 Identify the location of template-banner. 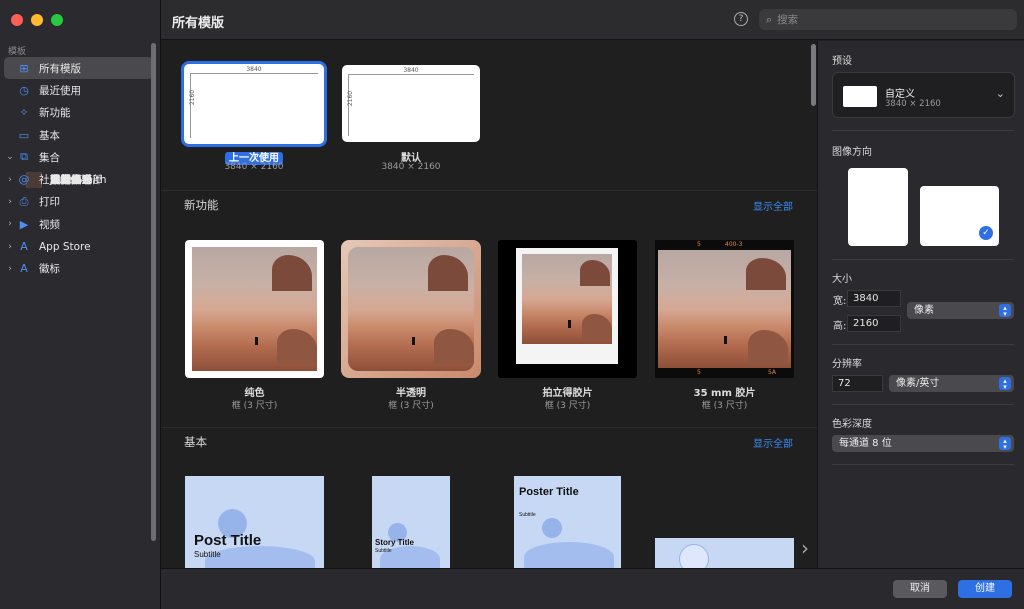
(724, 553).